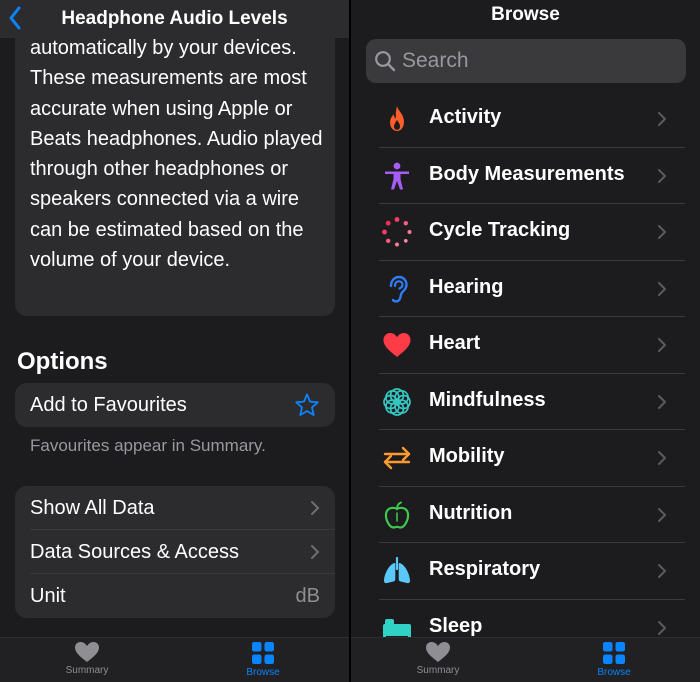  I want to click on category-label: Mindfulness, so click(487, 399).